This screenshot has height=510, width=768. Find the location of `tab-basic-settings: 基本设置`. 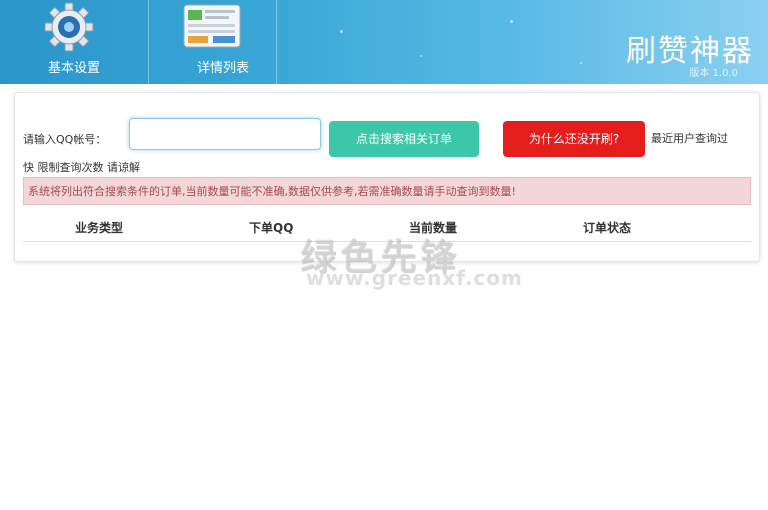

tab-basic-settings: 基本设置 is located at coordinates (74, 42).